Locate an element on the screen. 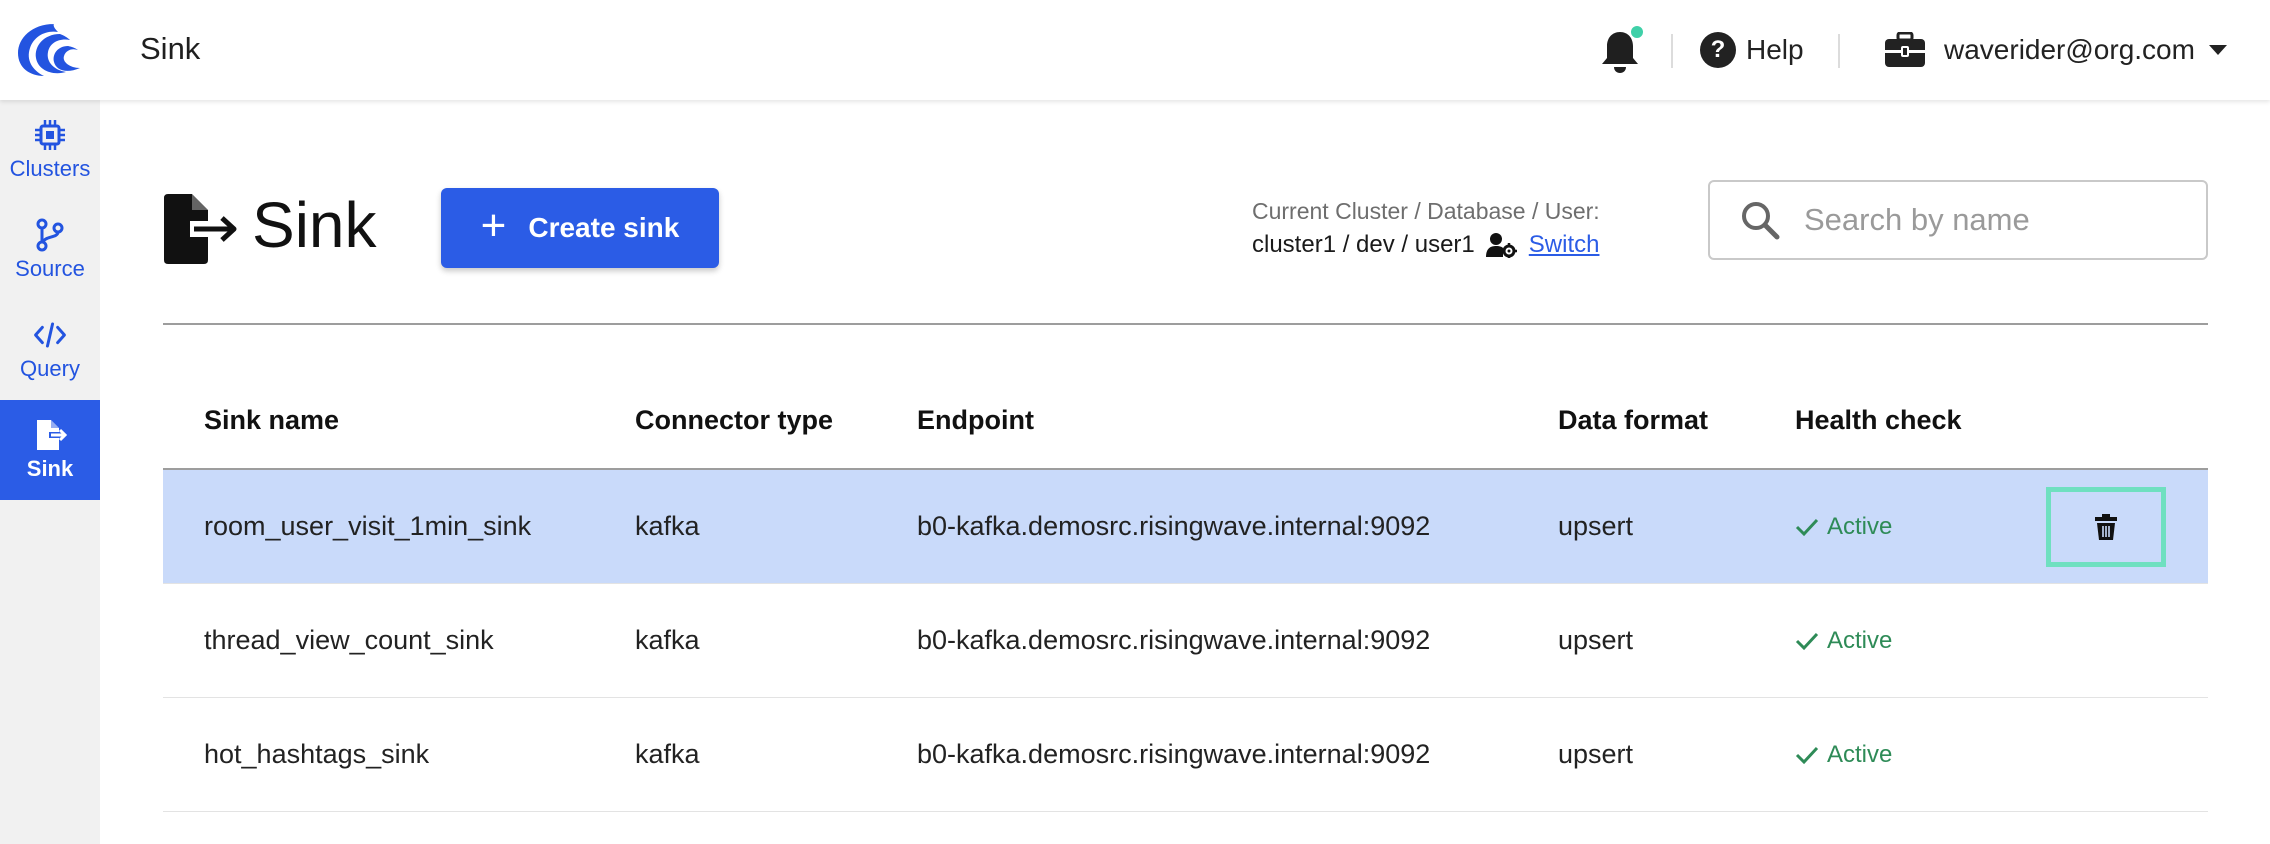 The image size is (2270, 844). delete-button is located at coordinates (2106, 527).